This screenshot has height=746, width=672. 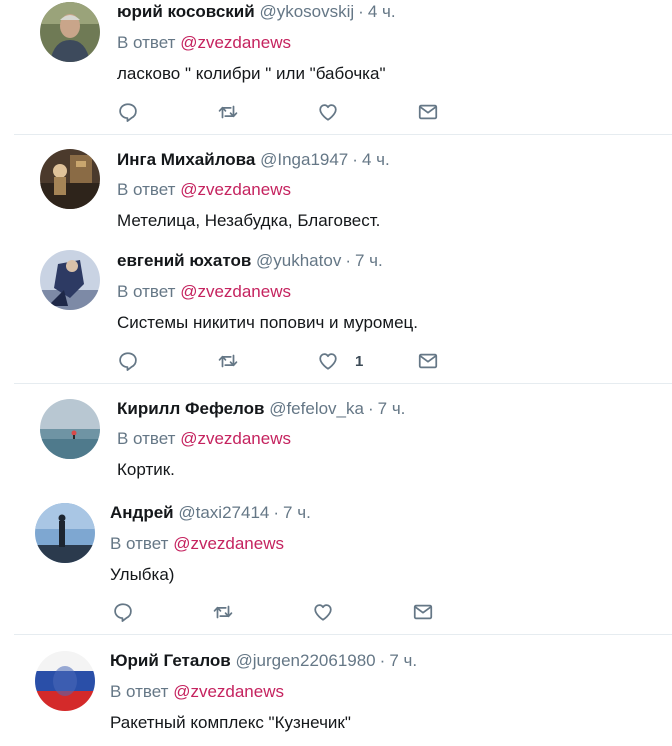 What do you see at coordinates (186, 11) in the screenshot?
I see `author-name: юрий косовский` at bounding box center [186, 11].